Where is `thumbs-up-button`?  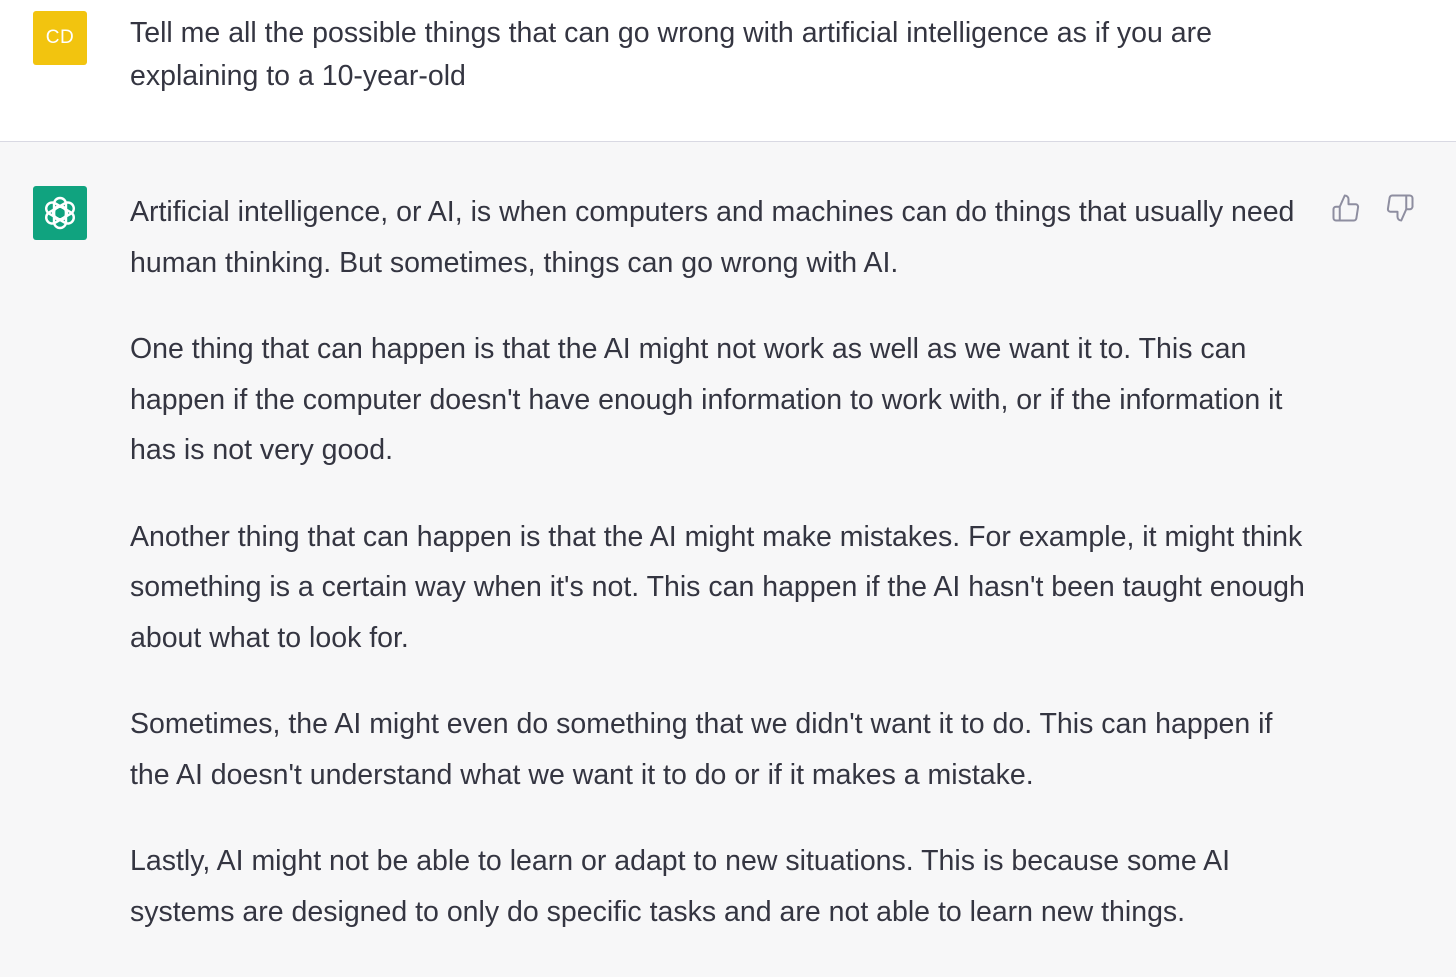 thumbs-up-button is located at coordinates (1346, 208).